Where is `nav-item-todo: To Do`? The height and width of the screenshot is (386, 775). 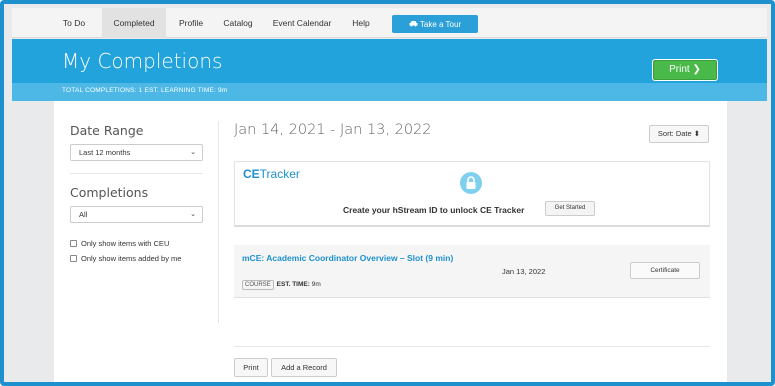 nav-item-todo: To Do is located at coordinates (74, 23).